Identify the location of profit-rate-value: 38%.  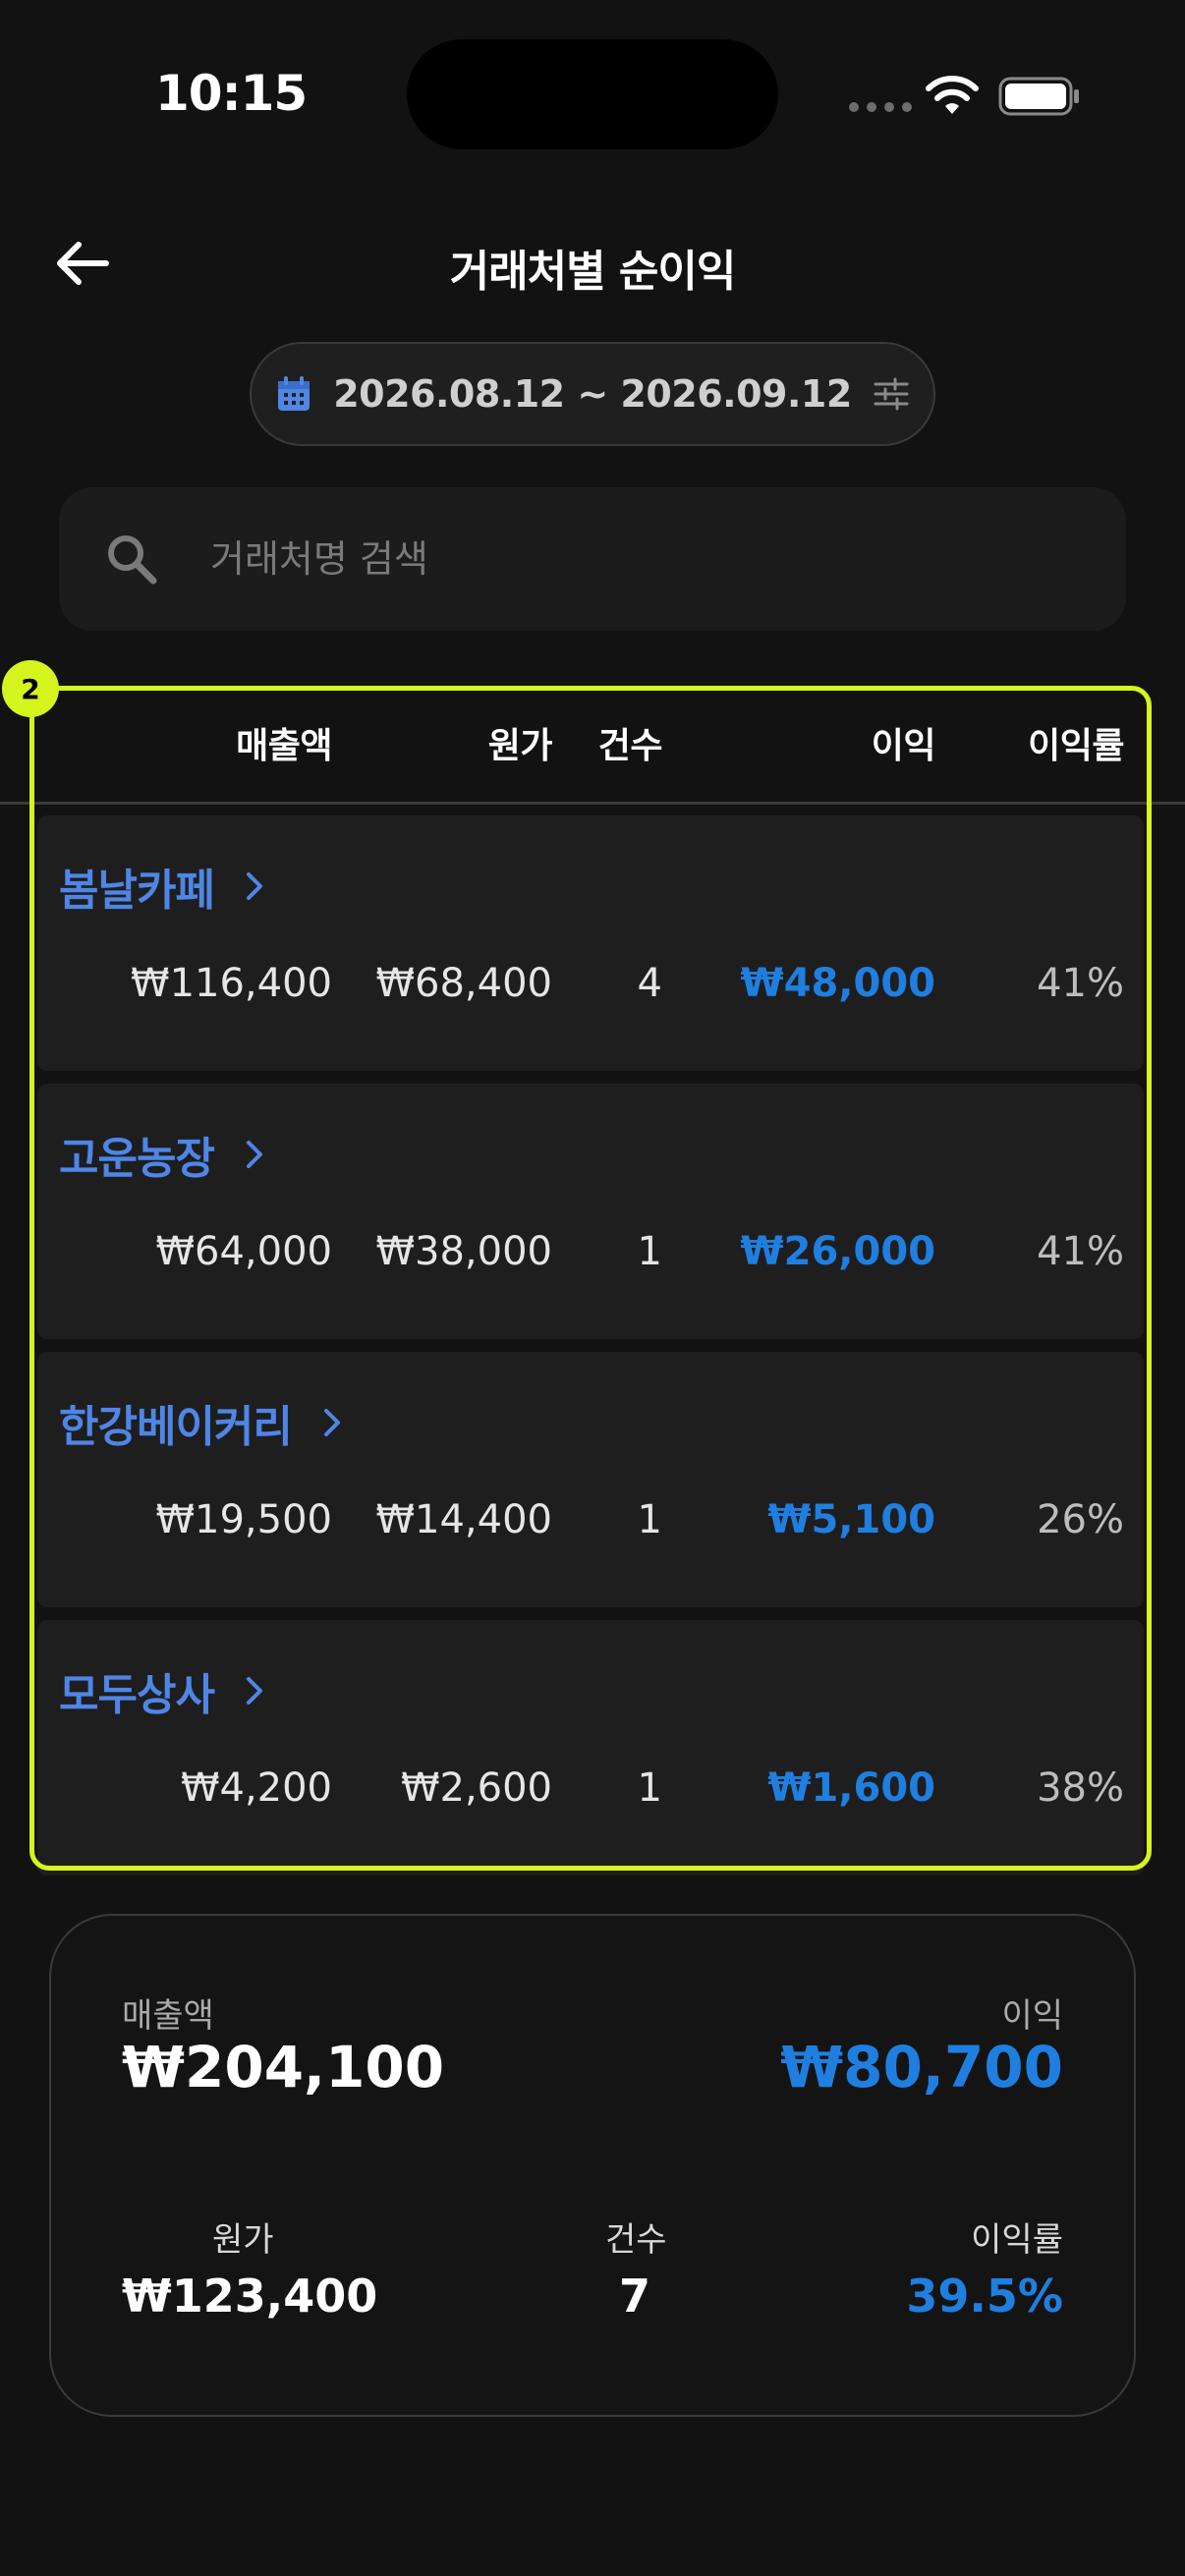
(1080, 1788).